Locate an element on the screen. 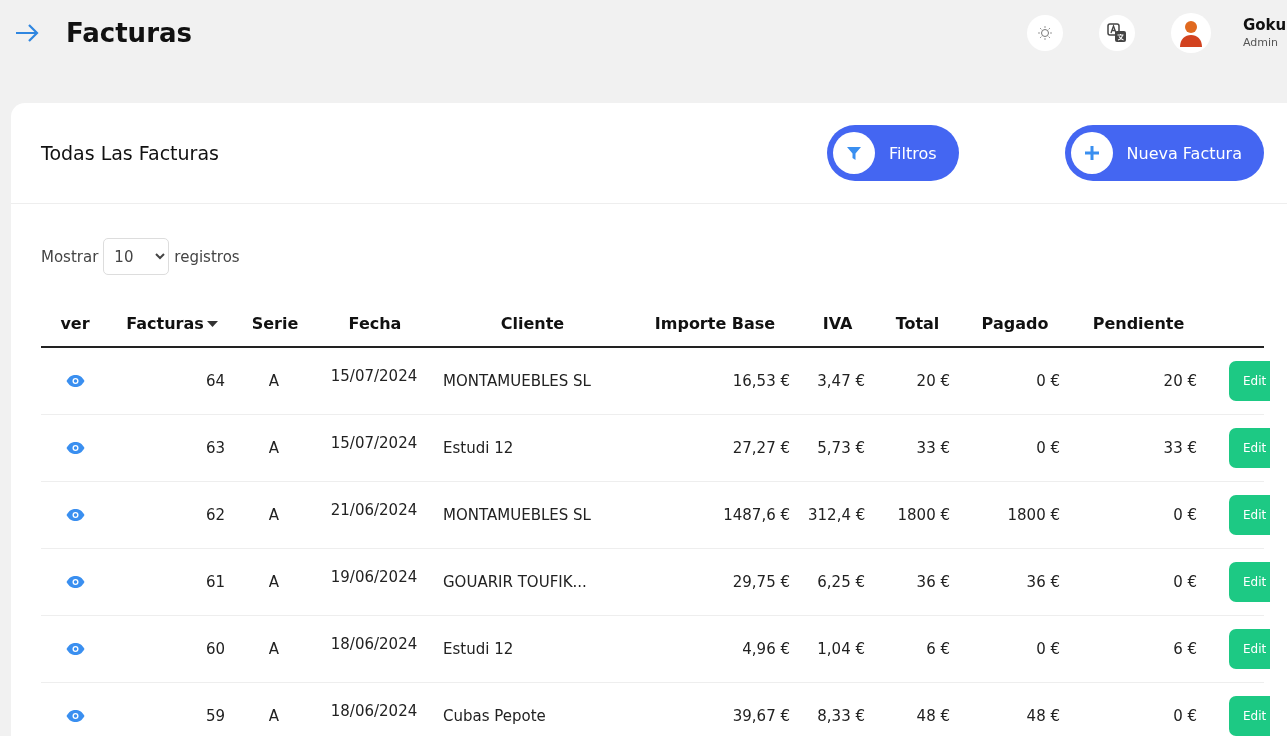  show-label: Mostrar is located at coordinates (70, 256).